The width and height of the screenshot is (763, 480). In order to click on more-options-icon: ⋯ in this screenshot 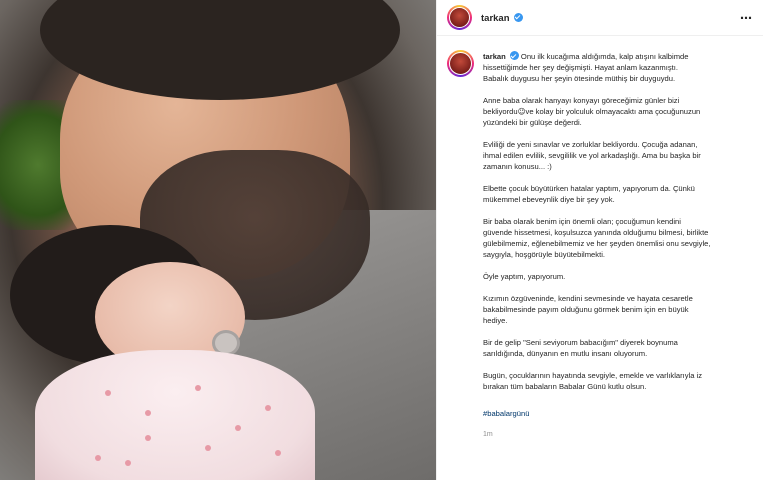, I will do `click(746, 18)`.